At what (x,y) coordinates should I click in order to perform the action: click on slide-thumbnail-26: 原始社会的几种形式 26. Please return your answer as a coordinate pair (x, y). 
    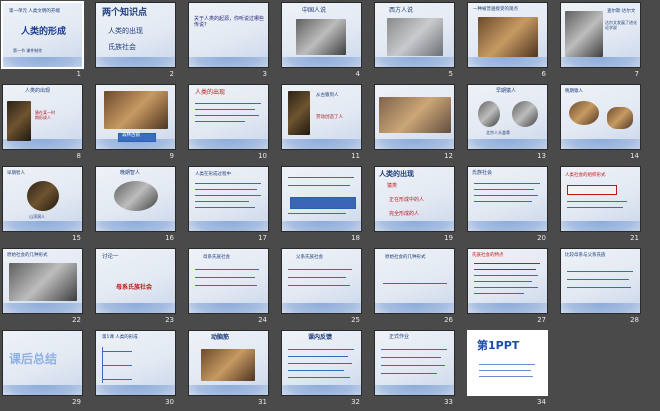
    Looking at the image, I should click on (414, 288).